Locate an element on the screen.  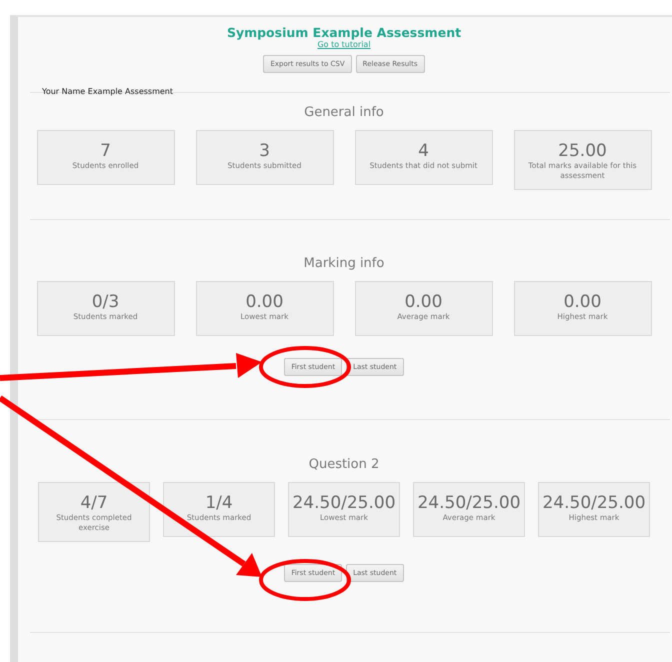
page-title: Symposium Example Assessment is located at coordinates (344, 32).